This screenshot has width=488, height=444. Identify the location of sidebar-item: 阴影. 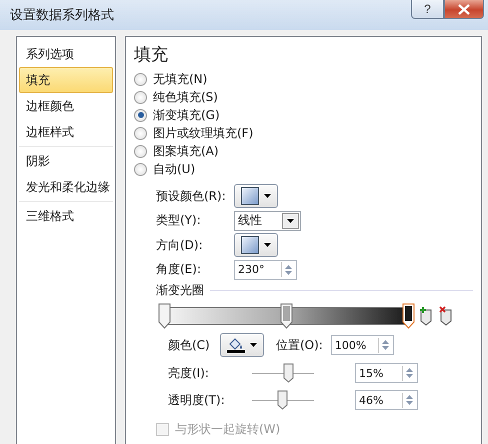
(66, 161).